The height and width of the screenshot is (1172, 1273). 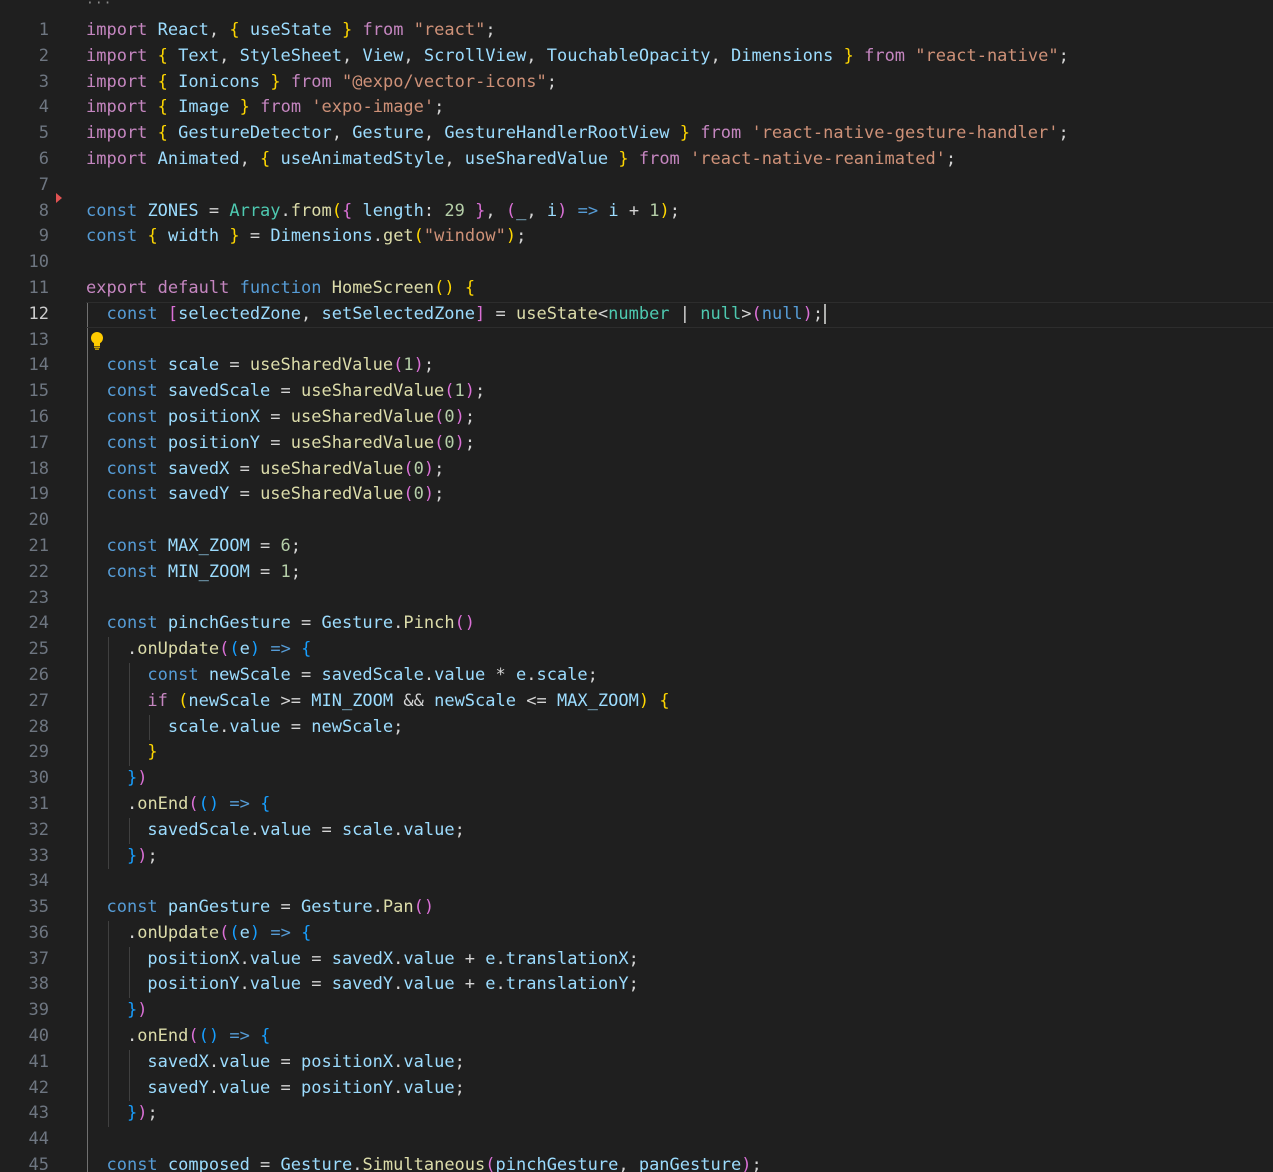 I want to click on code-line-33: 33 });, so click(x=636, y=856).